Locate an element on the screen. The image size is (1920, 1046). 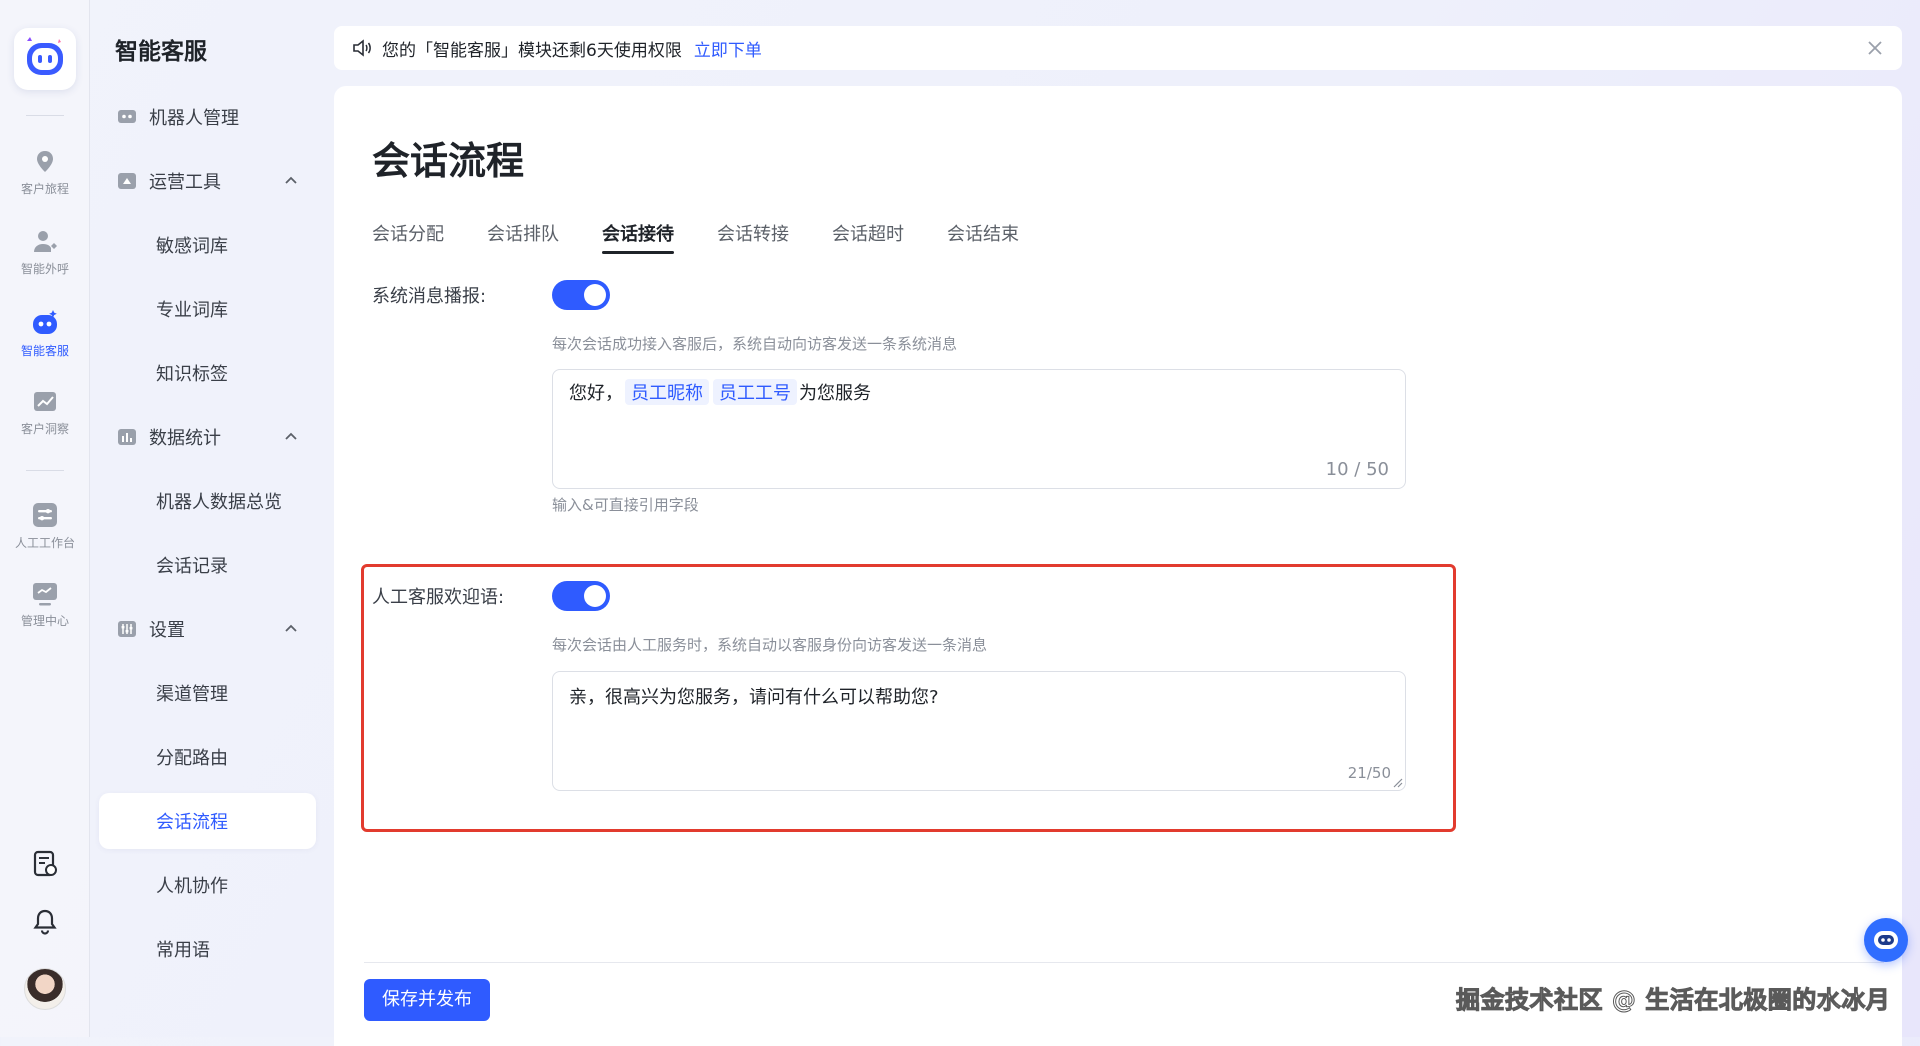
menu-label: 专业词库 is located at coordinates (192, 310).